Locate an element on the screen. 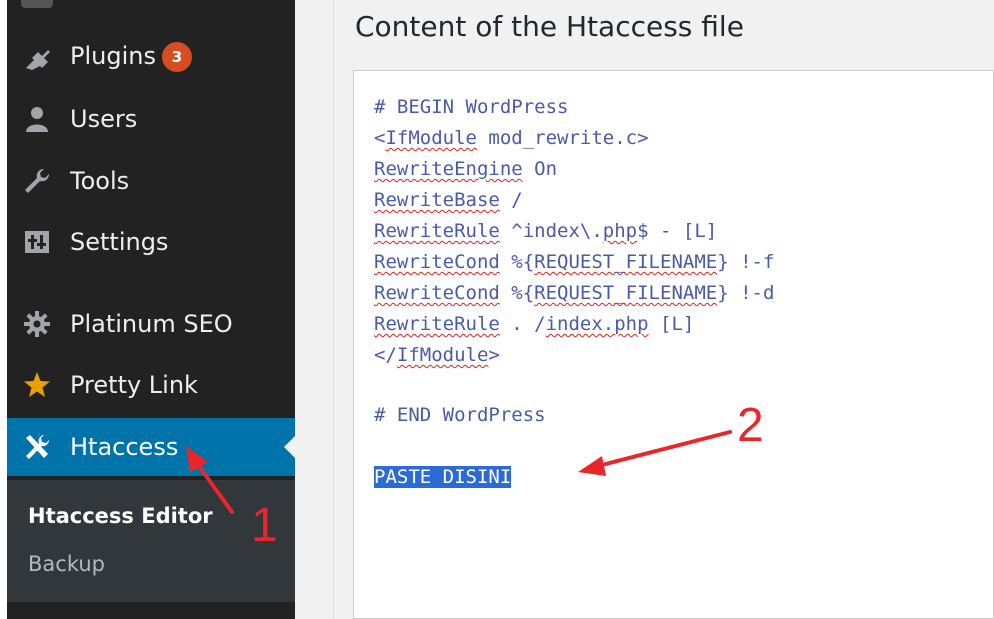 The width and height of the screenshot is (994, 619). update-count-badge: 3 is located at coordinates (176, 57).